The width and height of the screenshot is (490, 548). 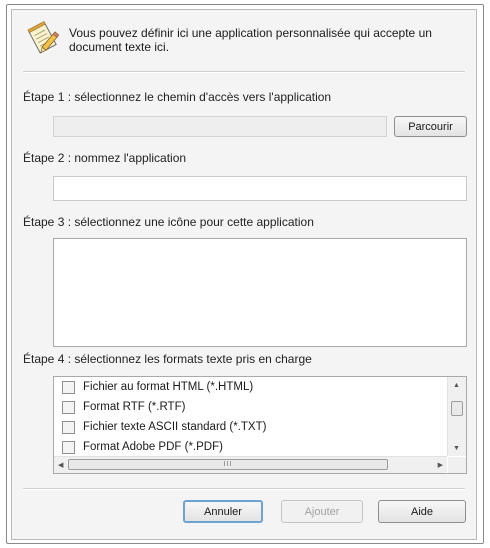 I want to click on scroll-left-arrow-icon: ◀, so click(x=60, y=465).